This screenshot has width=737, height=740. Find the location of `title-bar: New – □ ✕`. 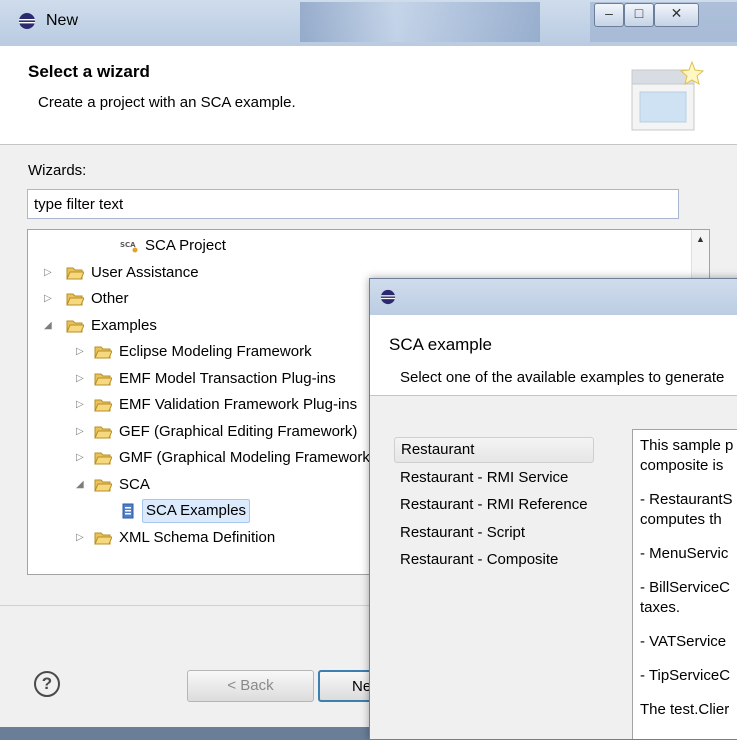

title-bar: New – □ ✕ is located at coordinates (368, 23).